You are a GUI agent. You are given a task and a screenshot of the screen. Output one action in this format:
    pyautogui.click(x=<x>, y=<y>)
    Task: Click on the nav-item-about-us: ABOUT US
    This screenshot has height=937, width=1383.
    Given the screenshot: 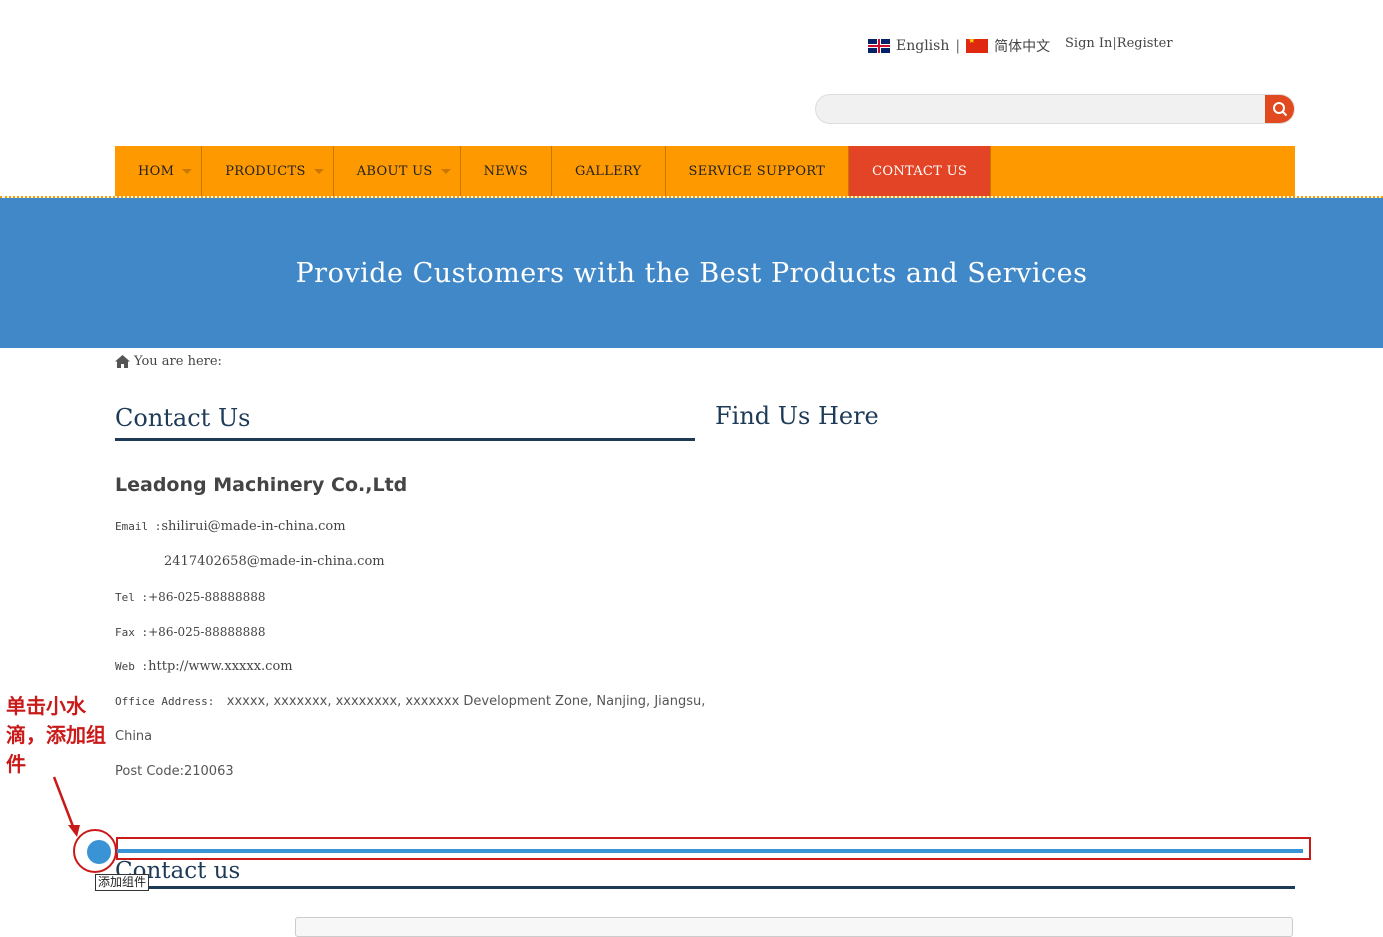 What is the action you would take?
    pyautogui.click(x=397, y=171)
    